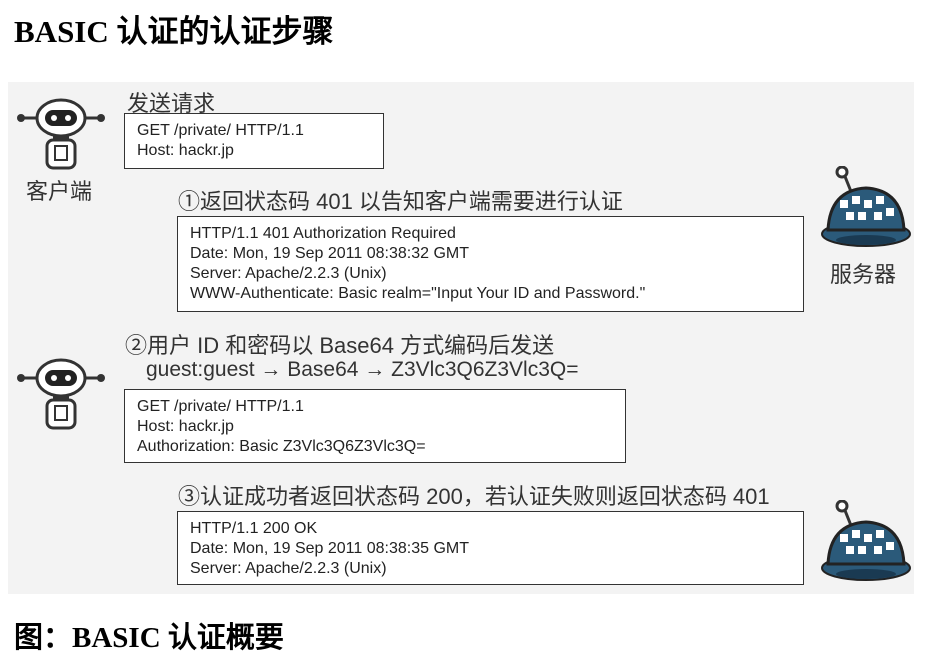 The image size is (933, 666). Describe the element at coordinates (323, 233) in the screenshot. I see `response-line: HTTP/1.1 401 Authorization Required` at that location.